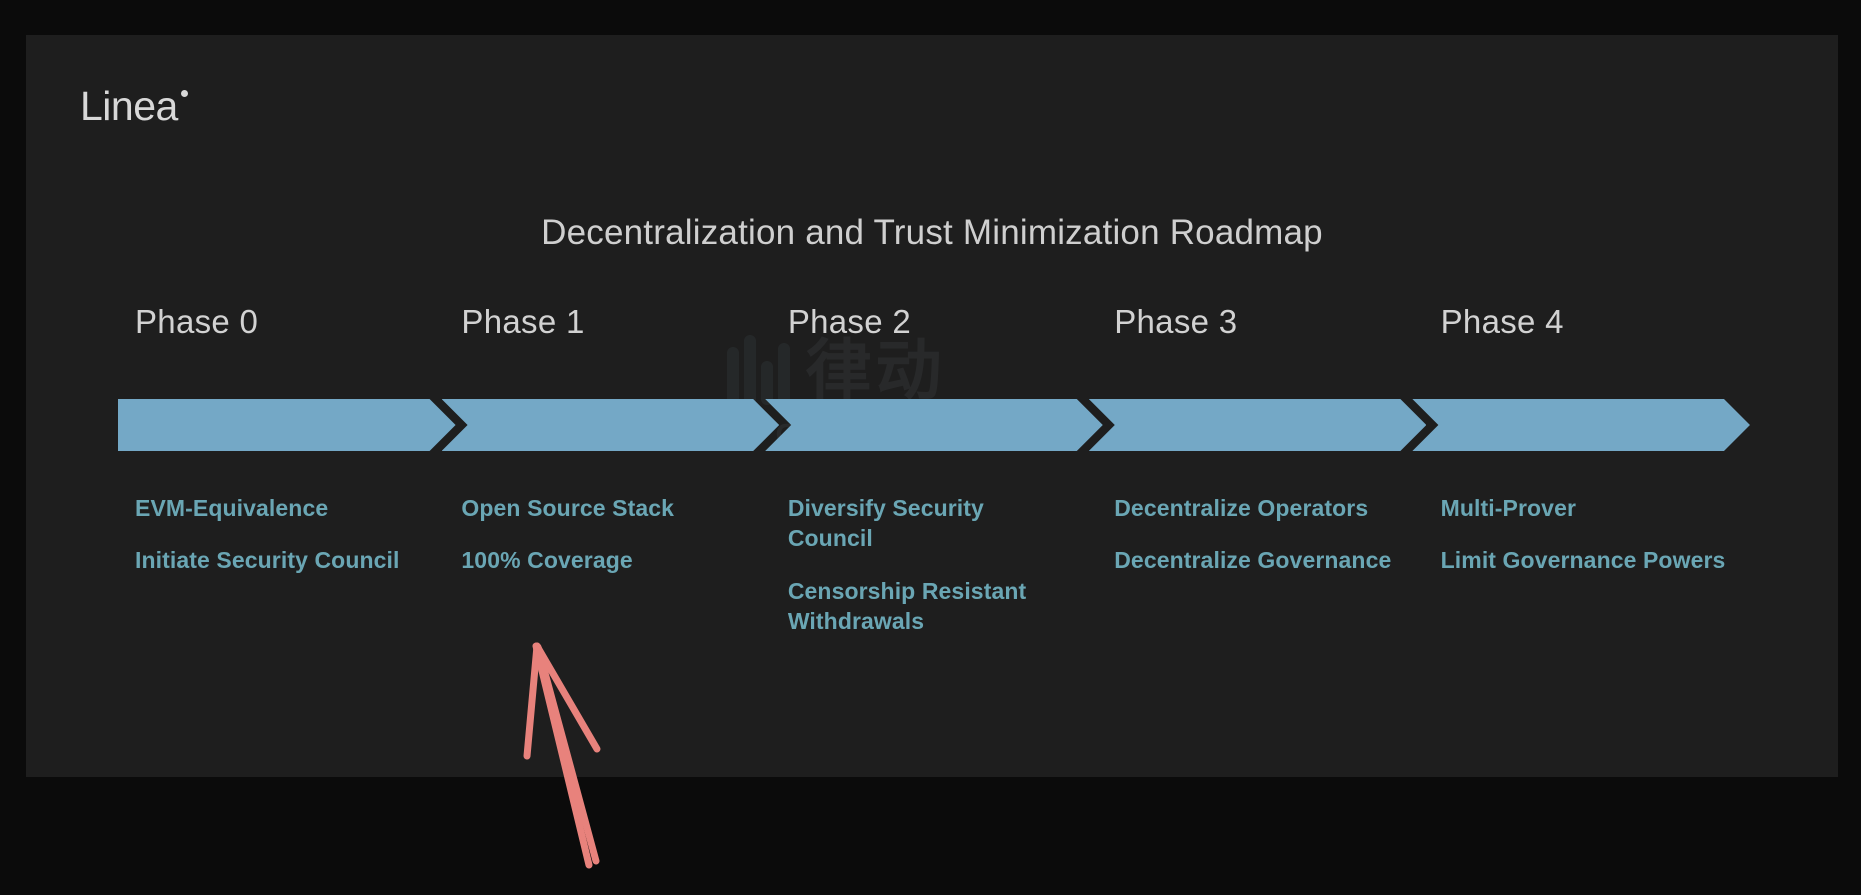  Describe the element at coordinates (885, 523) in the screenshot. I see `phase-item: Diversify Security Council` at that location.